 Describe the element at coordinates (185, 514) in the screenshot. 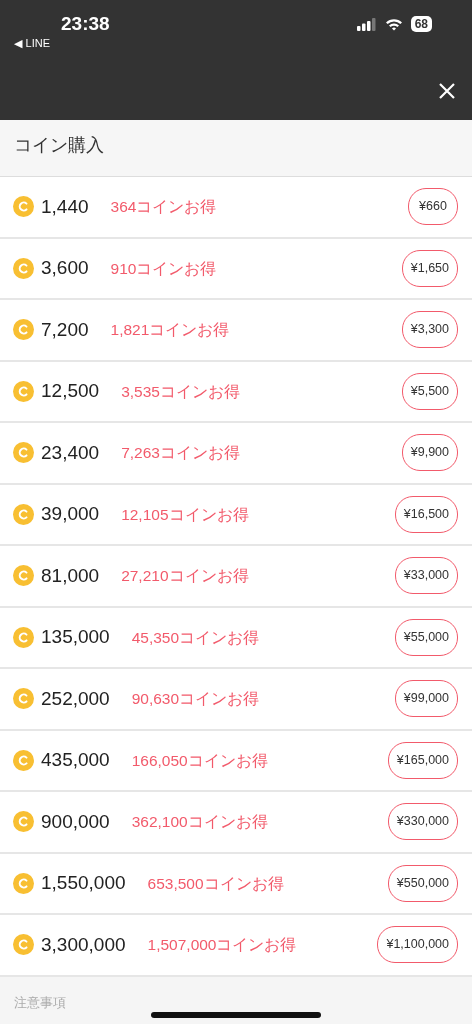

I see `bonus-text: 12,105コインお得` at that location.